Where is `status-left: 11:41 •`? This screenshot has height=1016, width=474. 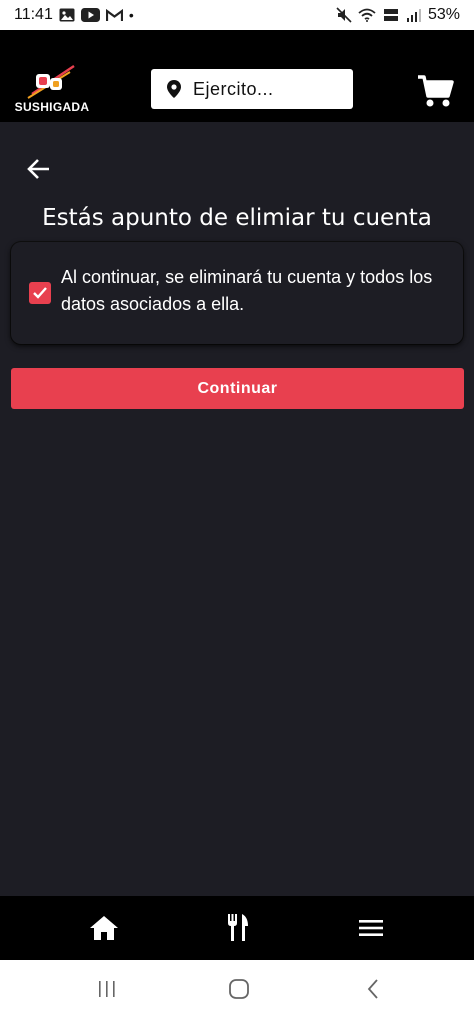 status-left: 11:41 • is located at coordinates (74, 15).